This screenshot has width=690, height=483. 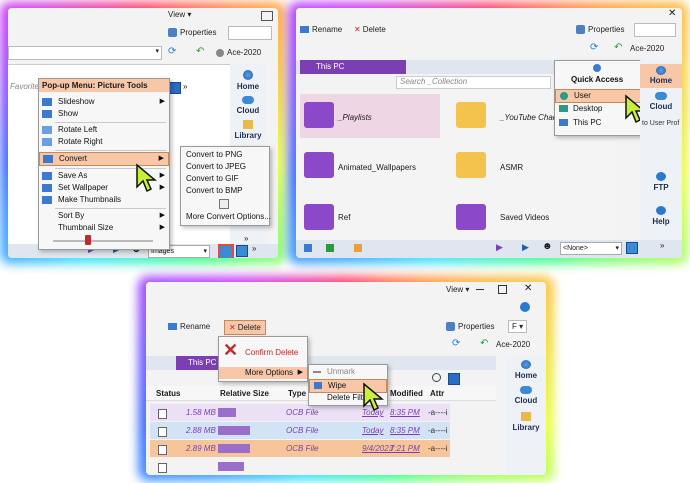 I want to click on menu-item-show: Show, so click(x=104, y=114).